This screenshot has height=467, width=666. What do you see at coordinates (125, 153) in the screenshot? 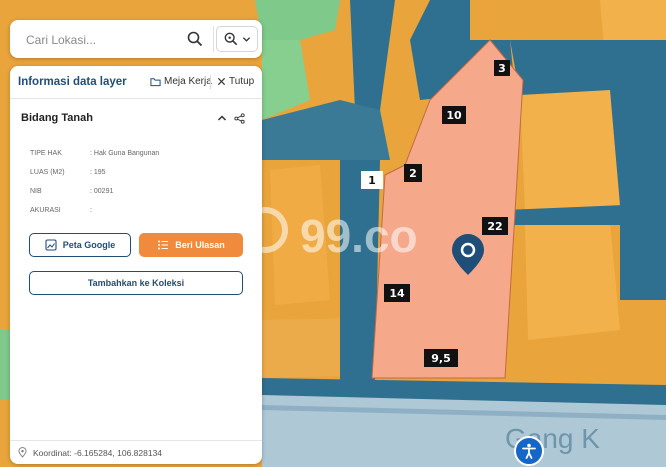
I see `field-value: : Hak Guna Bangunan` at bounding box center [125, 153].